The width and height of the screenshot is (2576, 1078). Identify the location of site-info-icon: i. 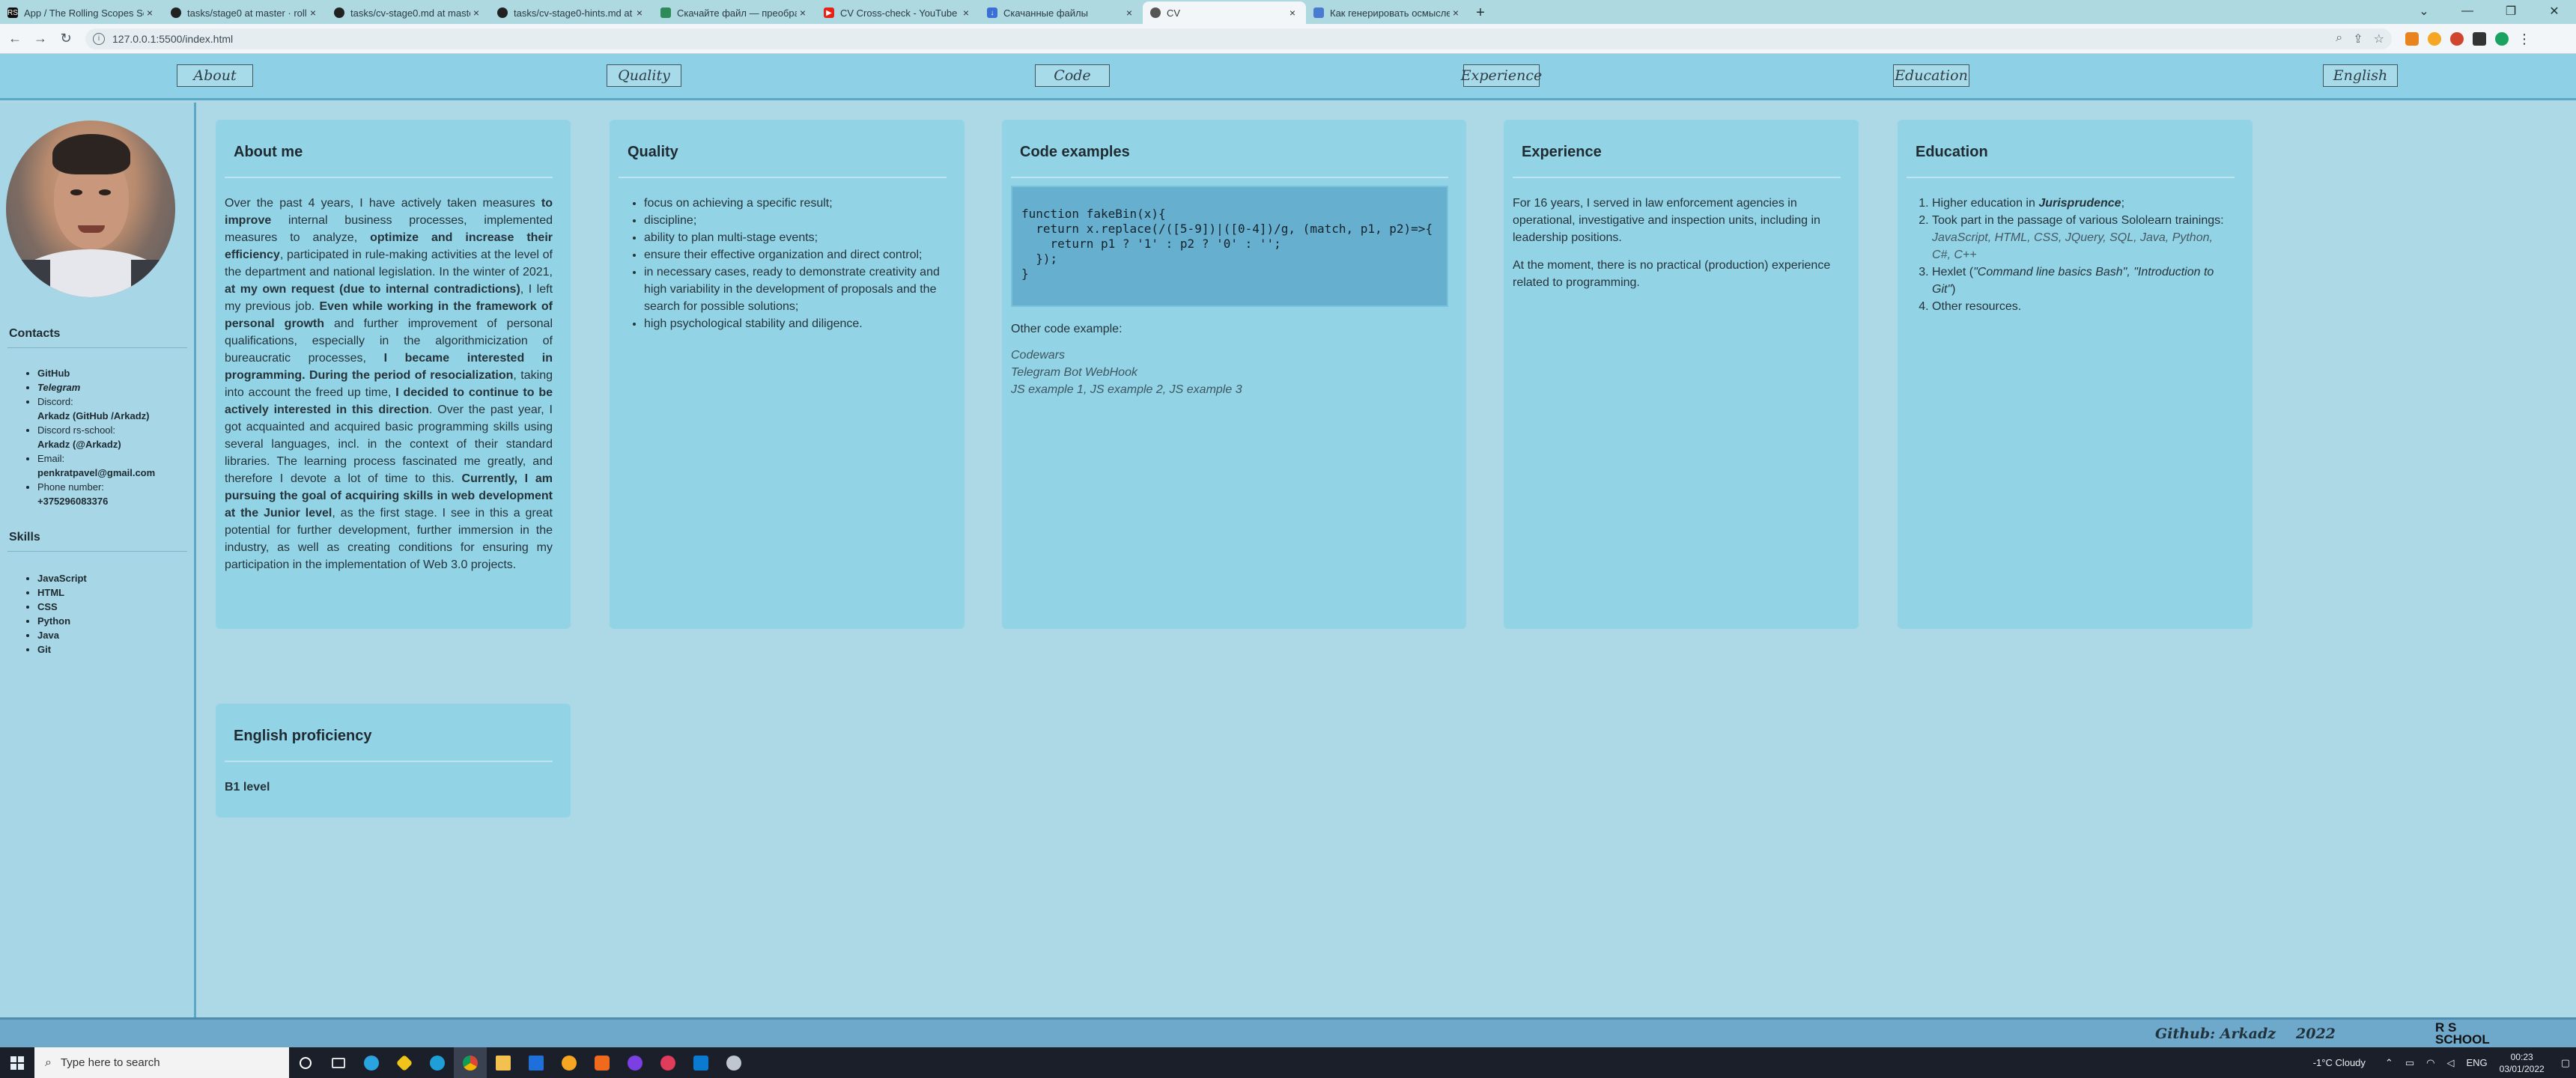
(99, 38).